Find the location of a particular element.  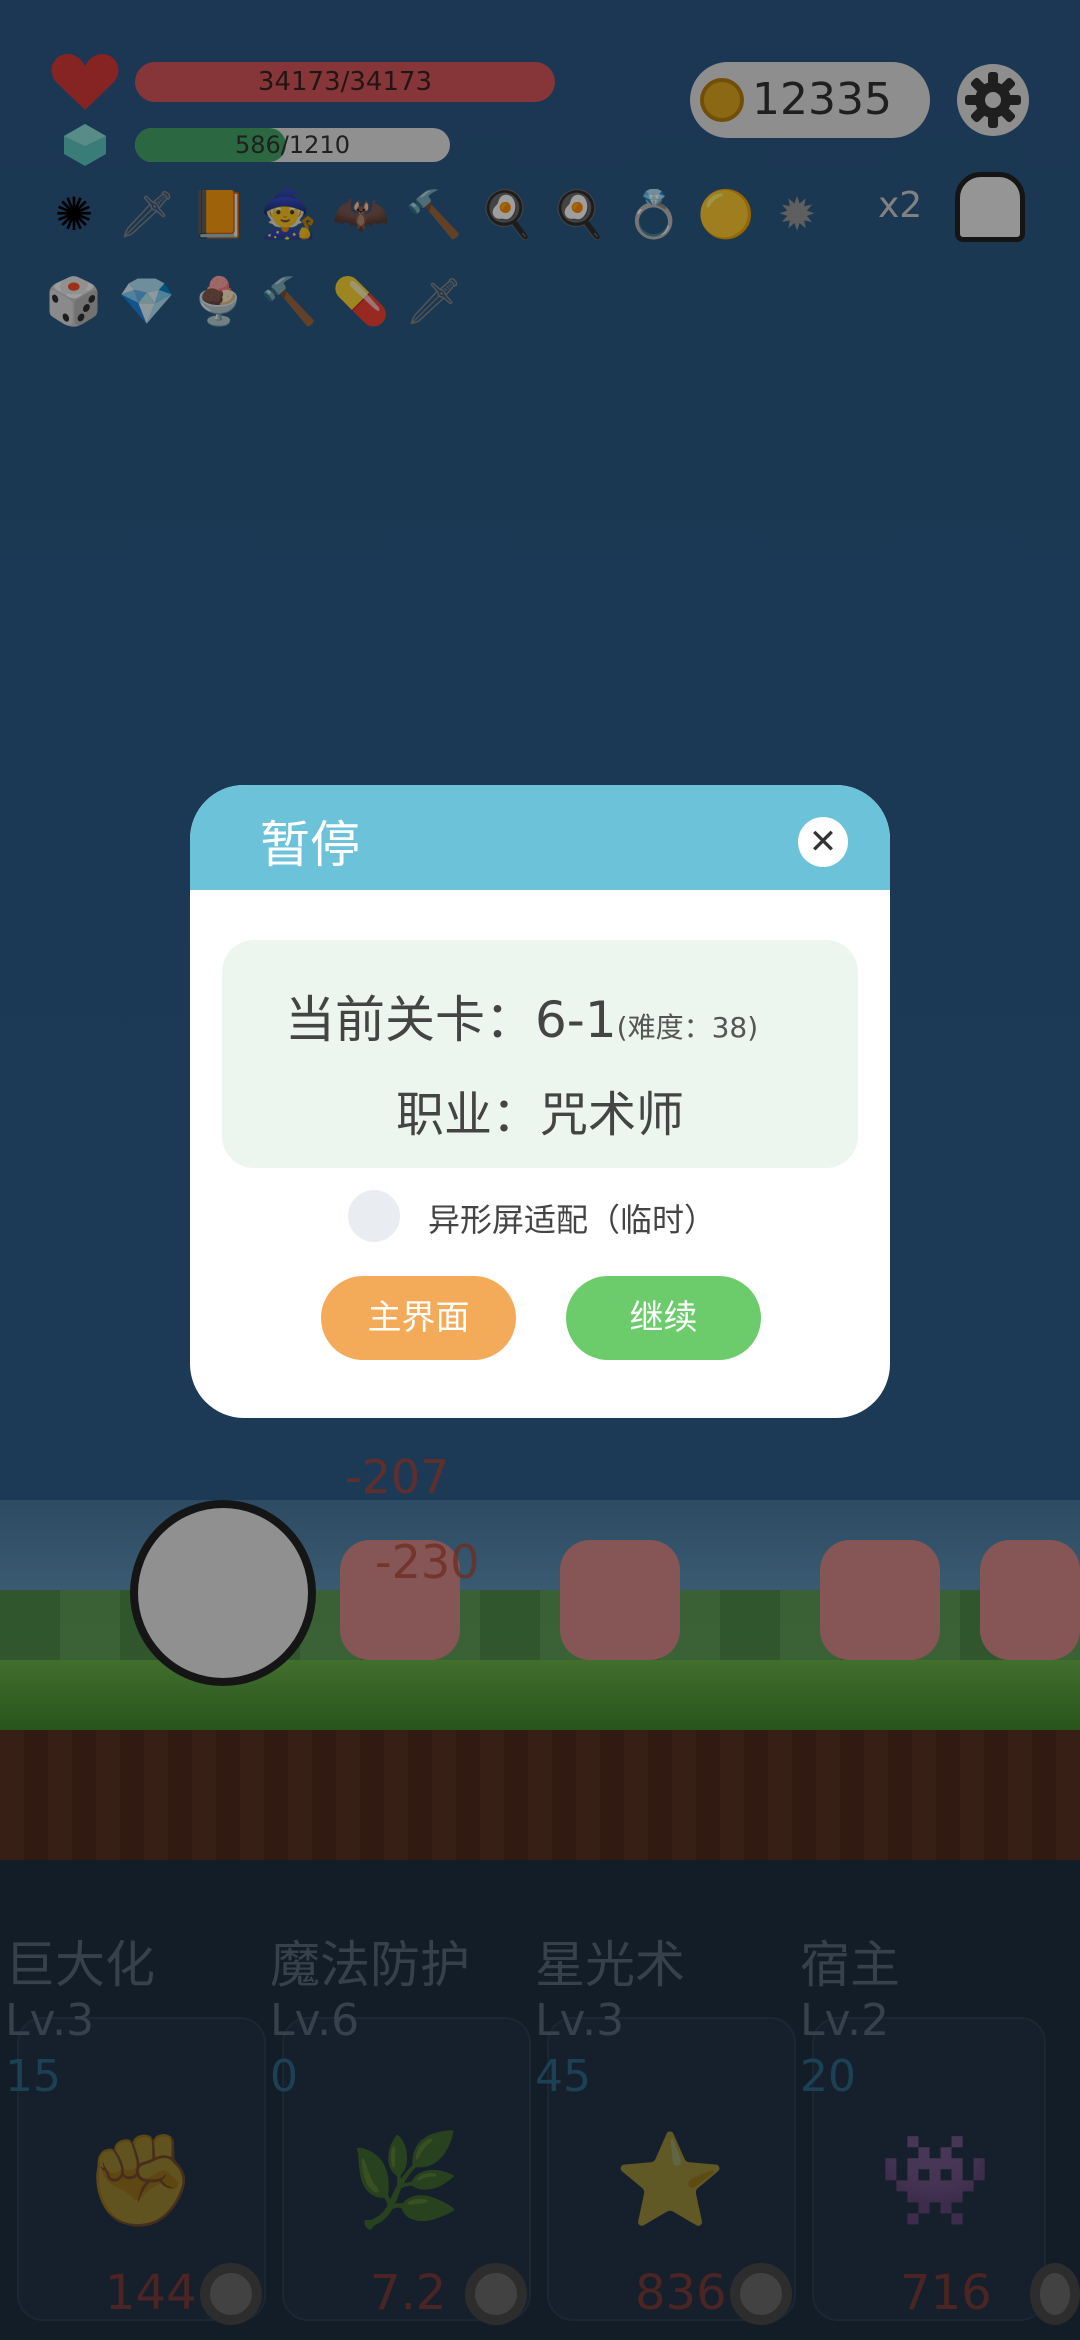

class-label: 职业：咒术师 is located at coordinates (539, 1115).